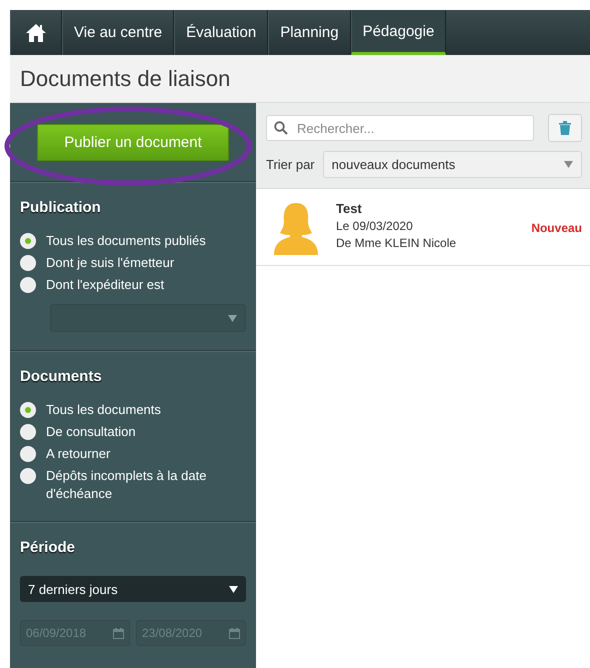 Image resolution: width=590 pixels, height=668 pixels. I want to click on section-title: Documents, so click(61, 376).